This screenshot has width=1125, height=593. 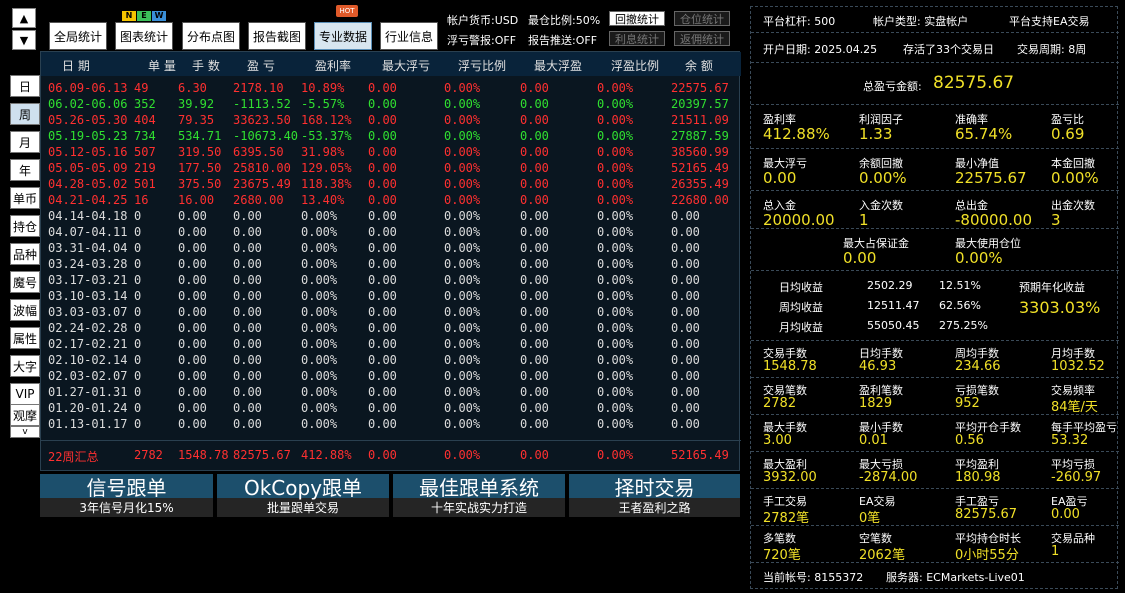 I want to click on nav-item-observe: 观摩, so click(x=25, y=415).